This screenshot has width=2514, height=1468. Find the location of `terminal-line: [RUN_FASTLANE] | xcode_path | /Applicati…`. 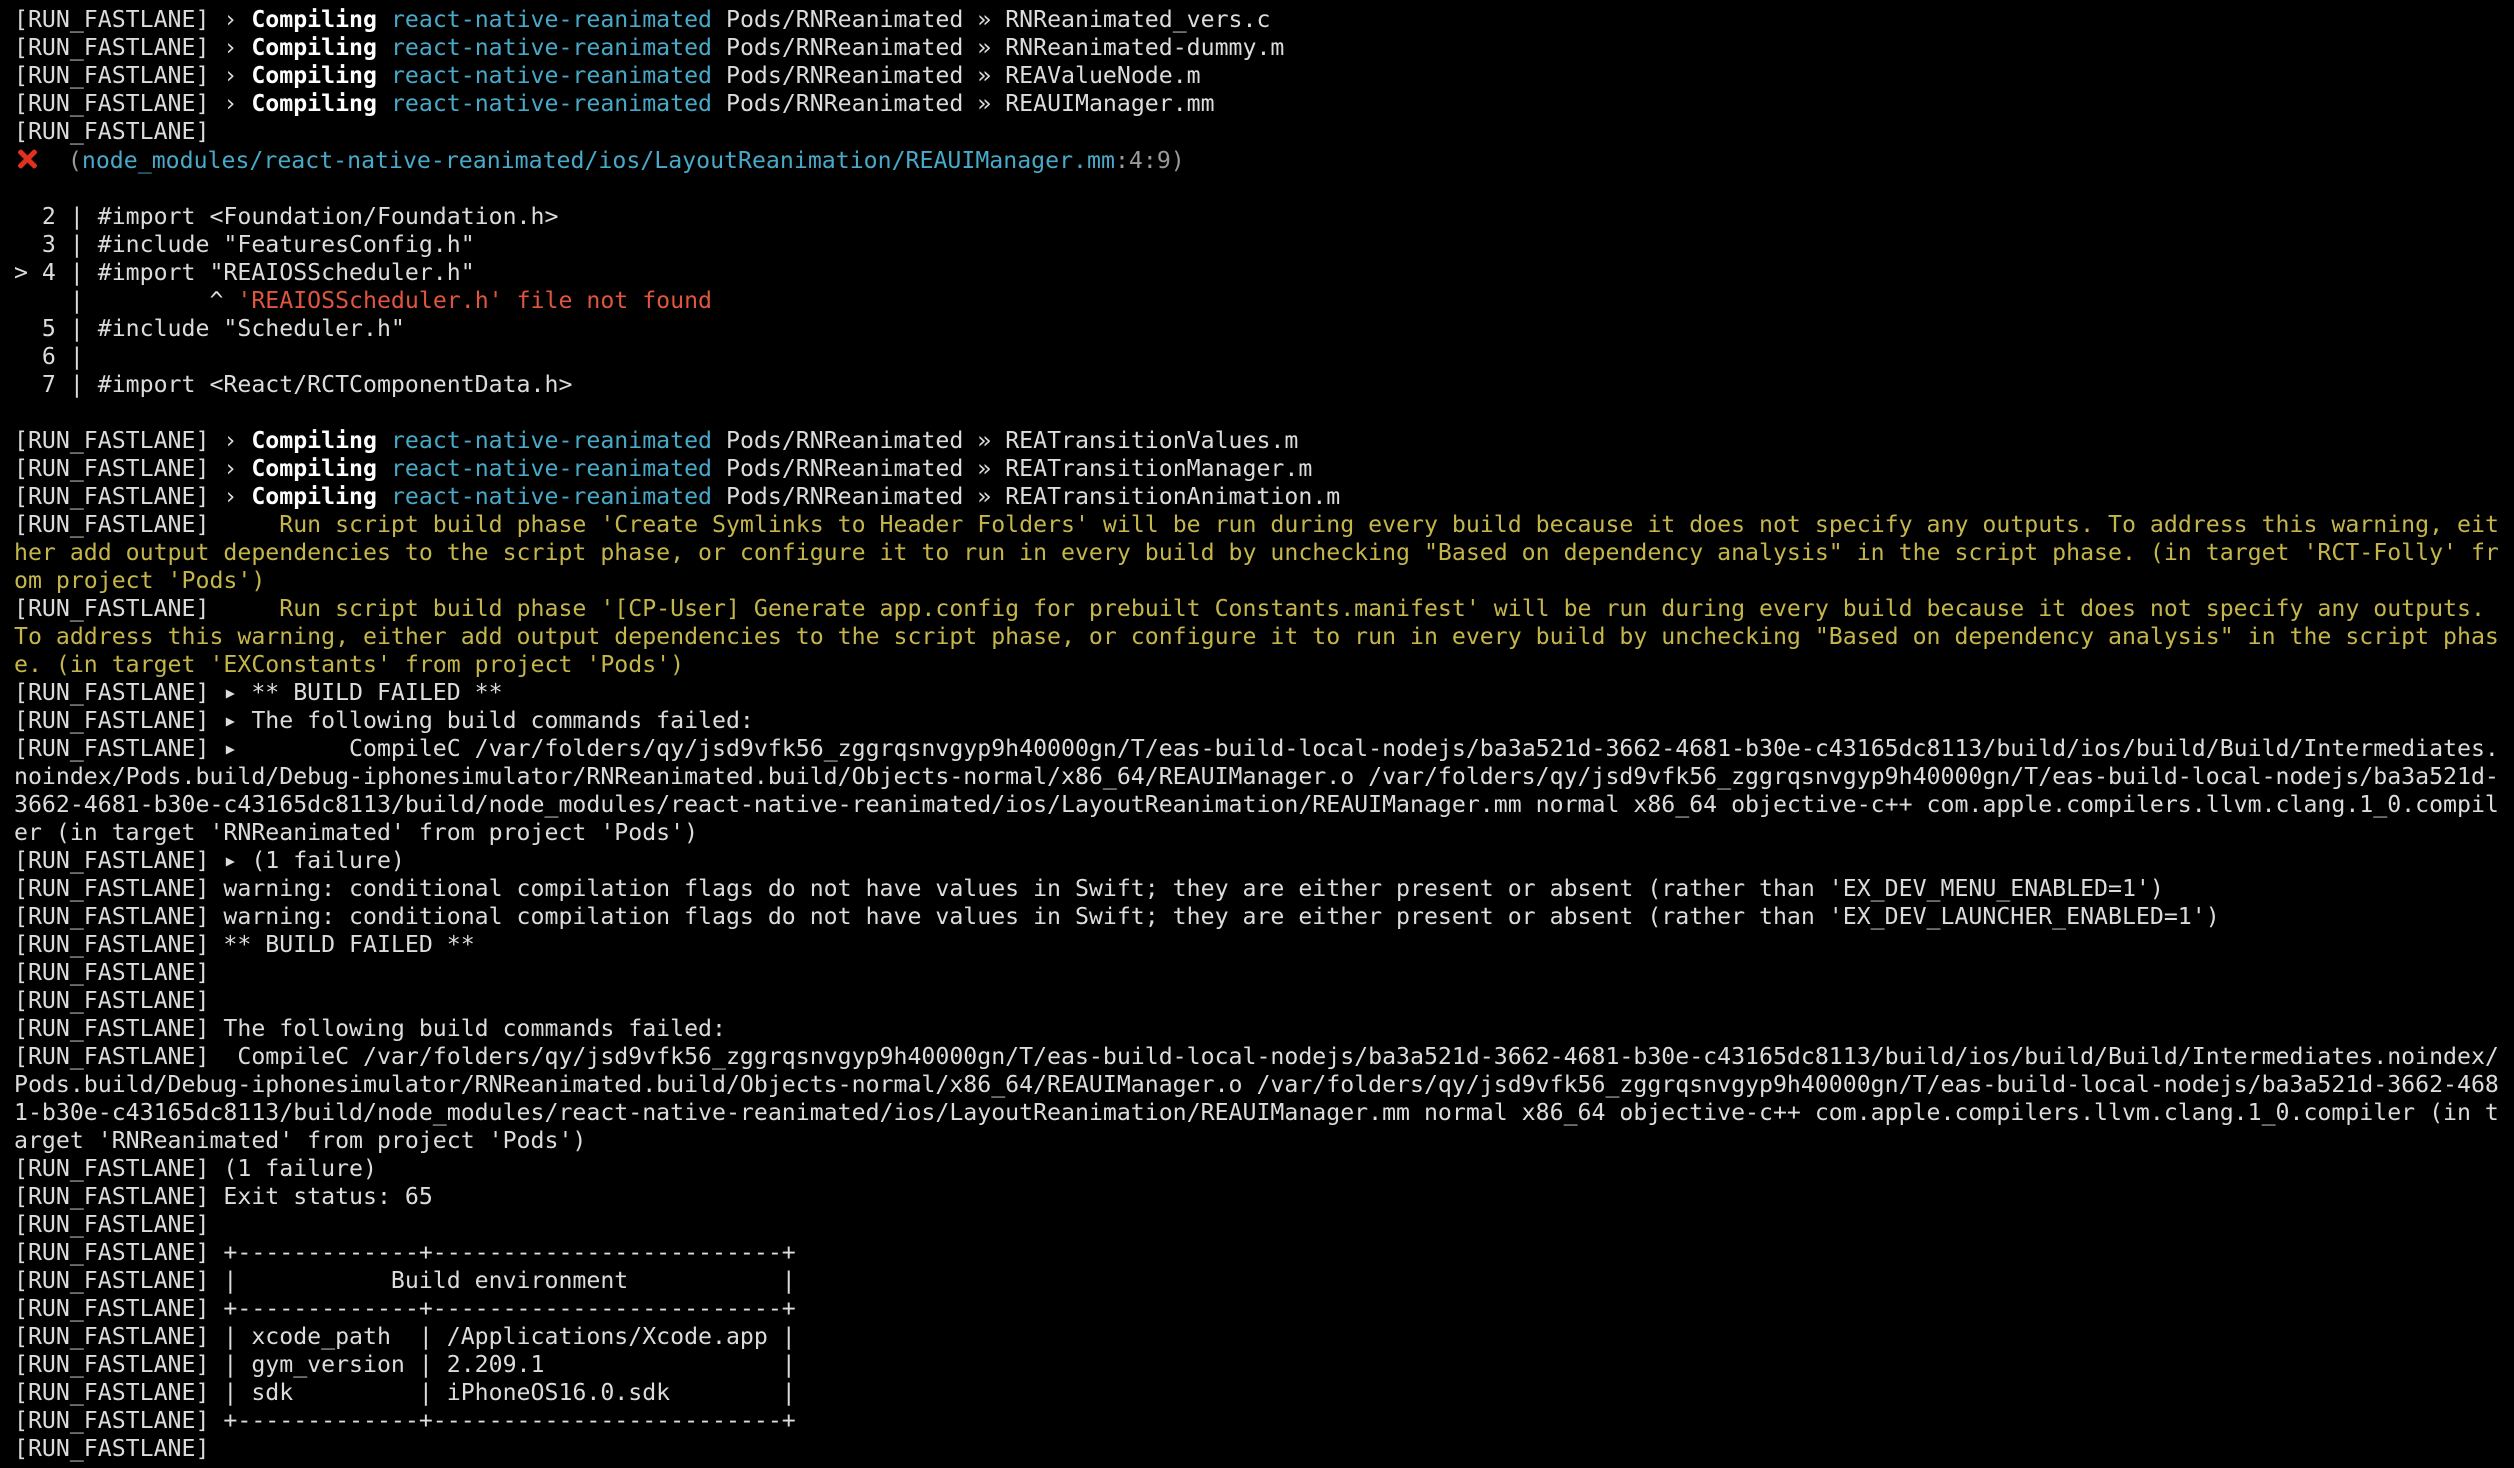

terminal-line: [RUN_FASTLANE] | xcode_path | /Applicati… is located at coordinates (1257, 1337).